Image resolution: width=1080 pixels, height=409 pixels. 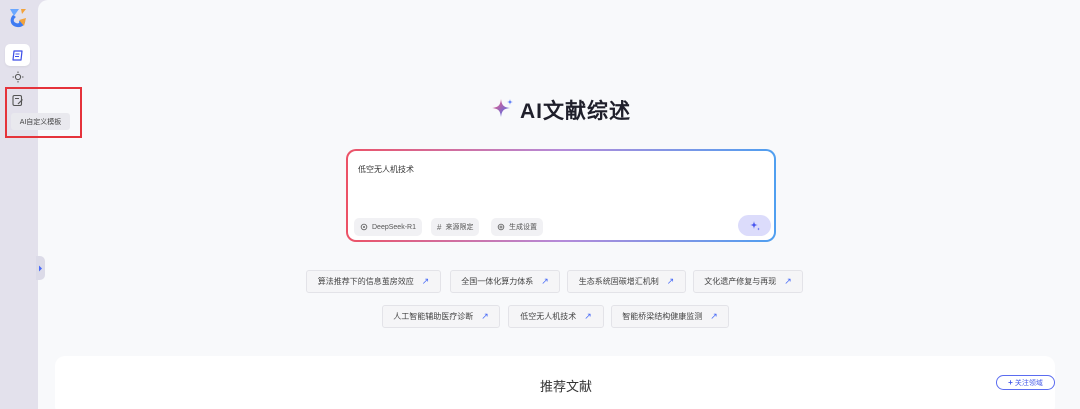 I want to click on sidebar-item-literature-review, so click(x=17, y=55).